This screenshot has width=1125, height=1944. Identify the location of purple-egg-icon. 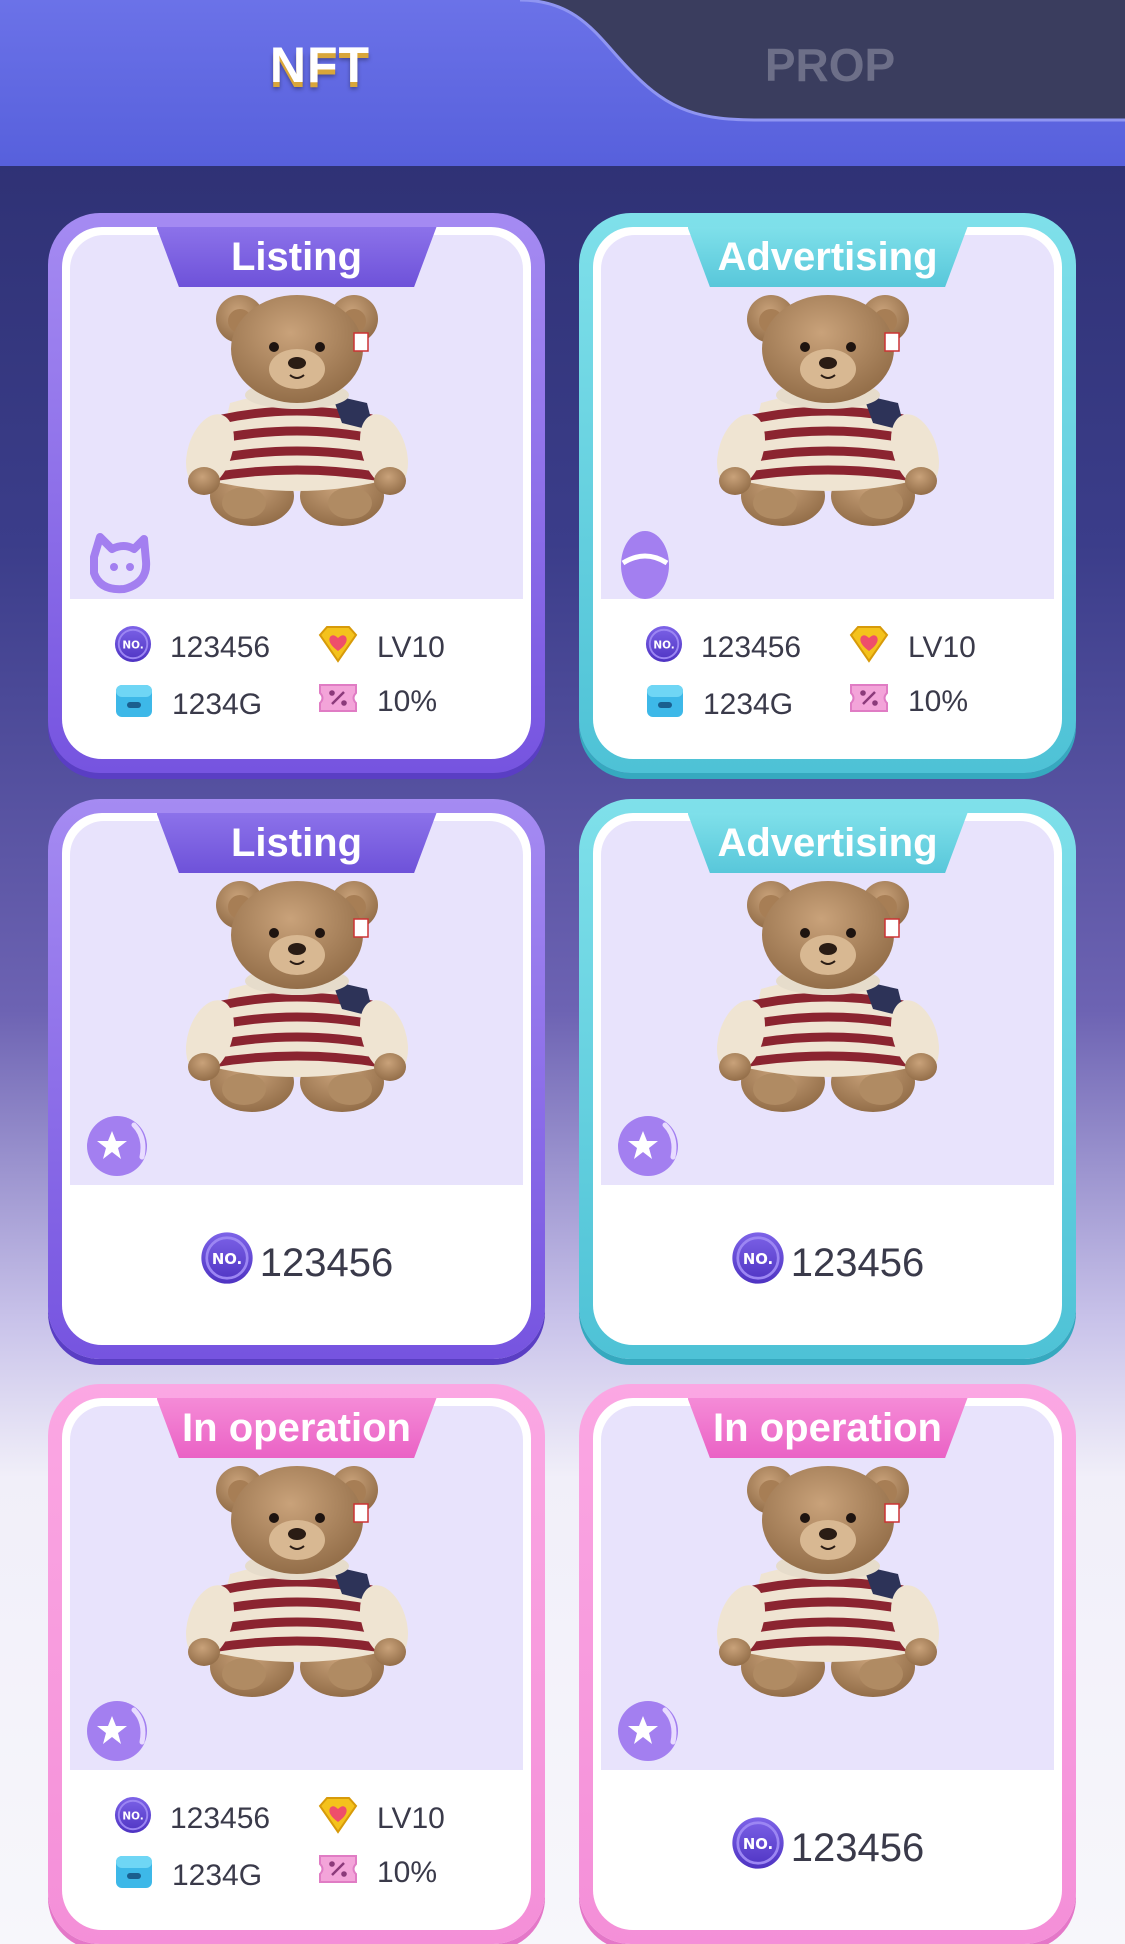
(645, 567).